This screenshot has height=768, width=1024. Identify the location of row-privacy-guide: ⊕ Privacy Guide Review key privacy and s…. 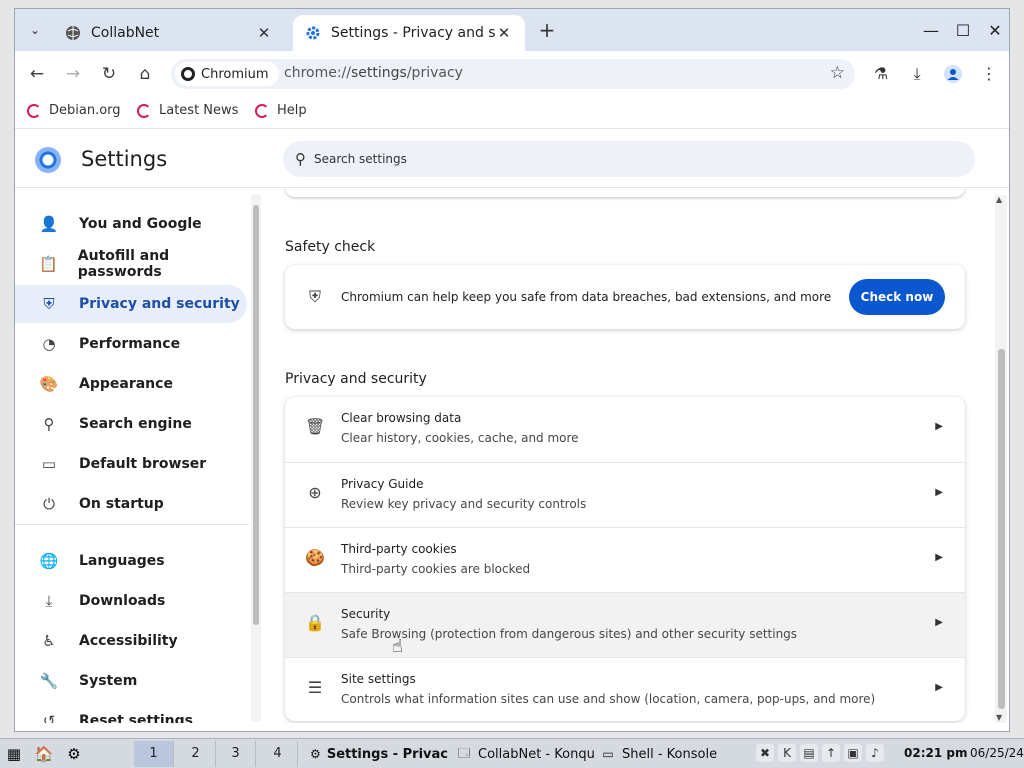
(625, 494).